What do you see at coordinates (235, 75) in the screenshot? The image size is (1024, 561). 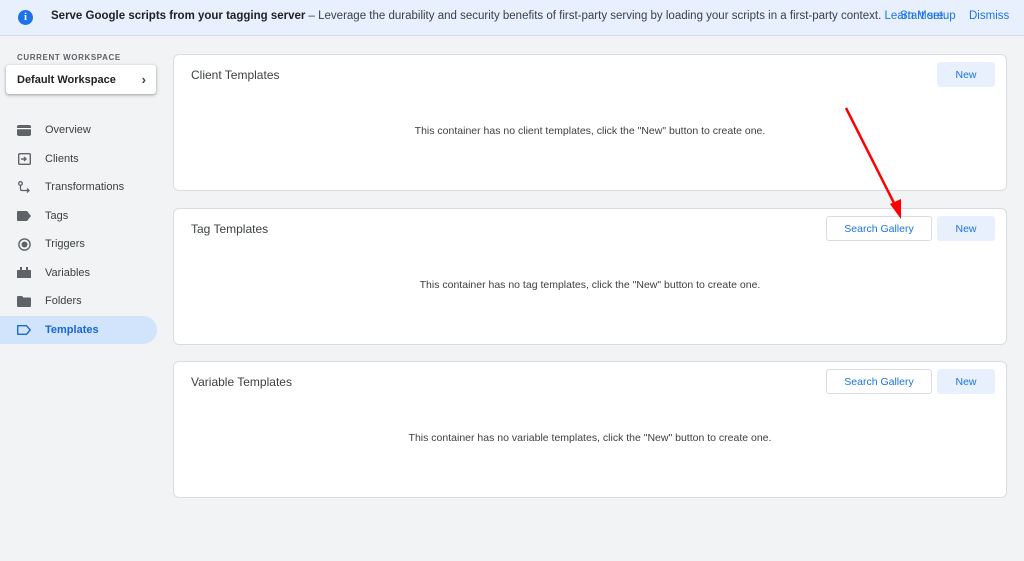 I see `card-title: Client Templates` at bounding box center [235, 75].